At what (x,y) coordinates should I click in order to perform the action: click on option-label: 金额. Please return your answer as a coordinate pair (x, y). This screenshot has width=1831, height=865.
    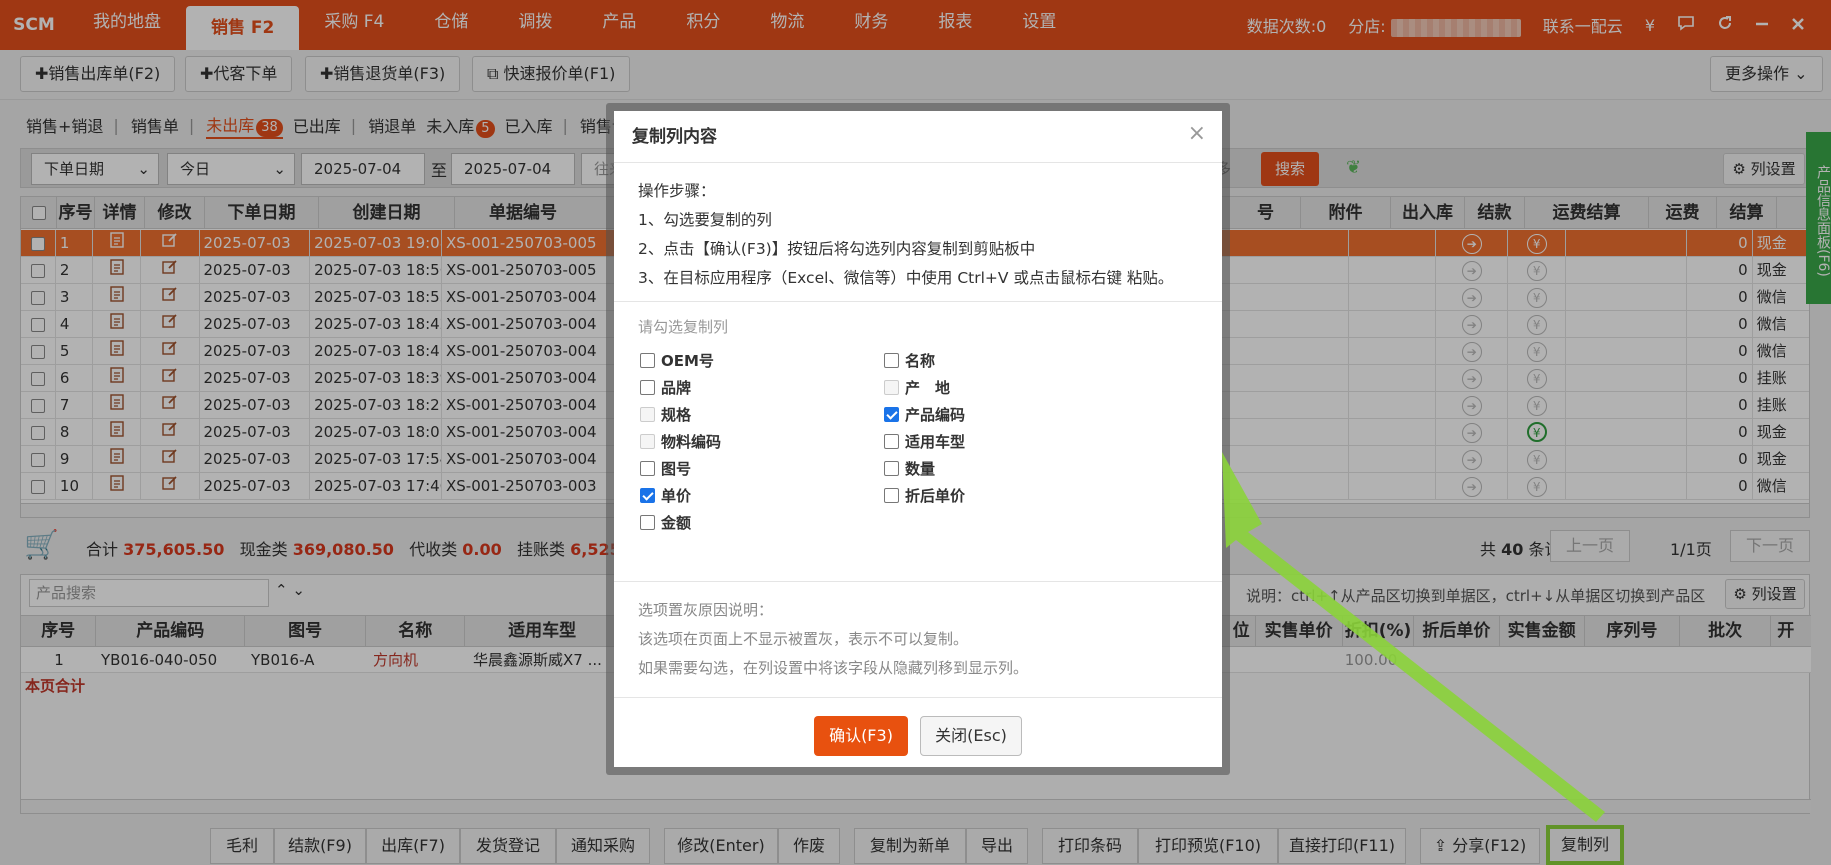
    Looking at the image, I should click on (676, 523).